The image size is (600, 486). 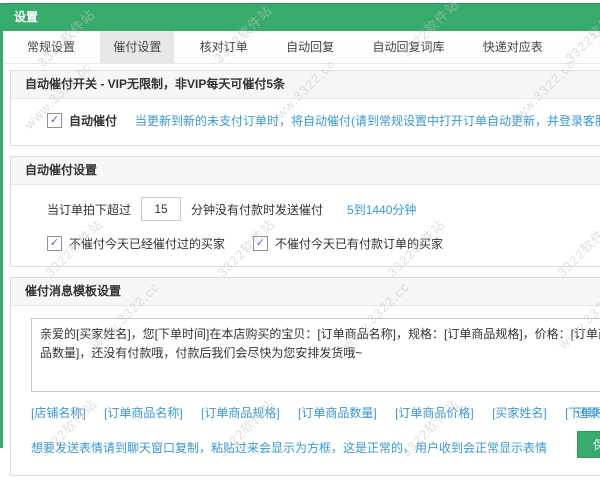 I want to click on tab-general-settings: 常规设置, so click(x=51, y=47).